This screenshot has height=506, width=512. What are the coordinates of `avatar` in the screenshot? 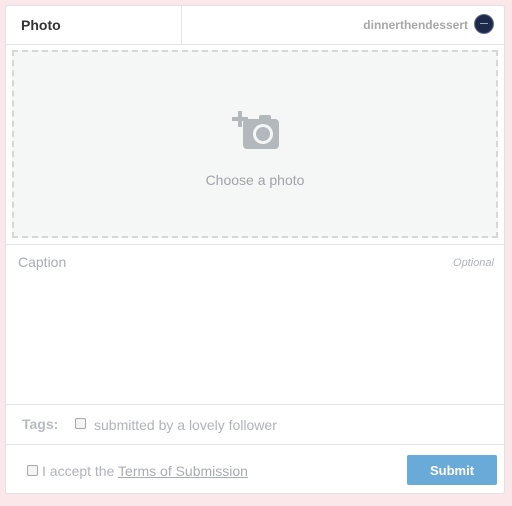 It's located at (484, 24).